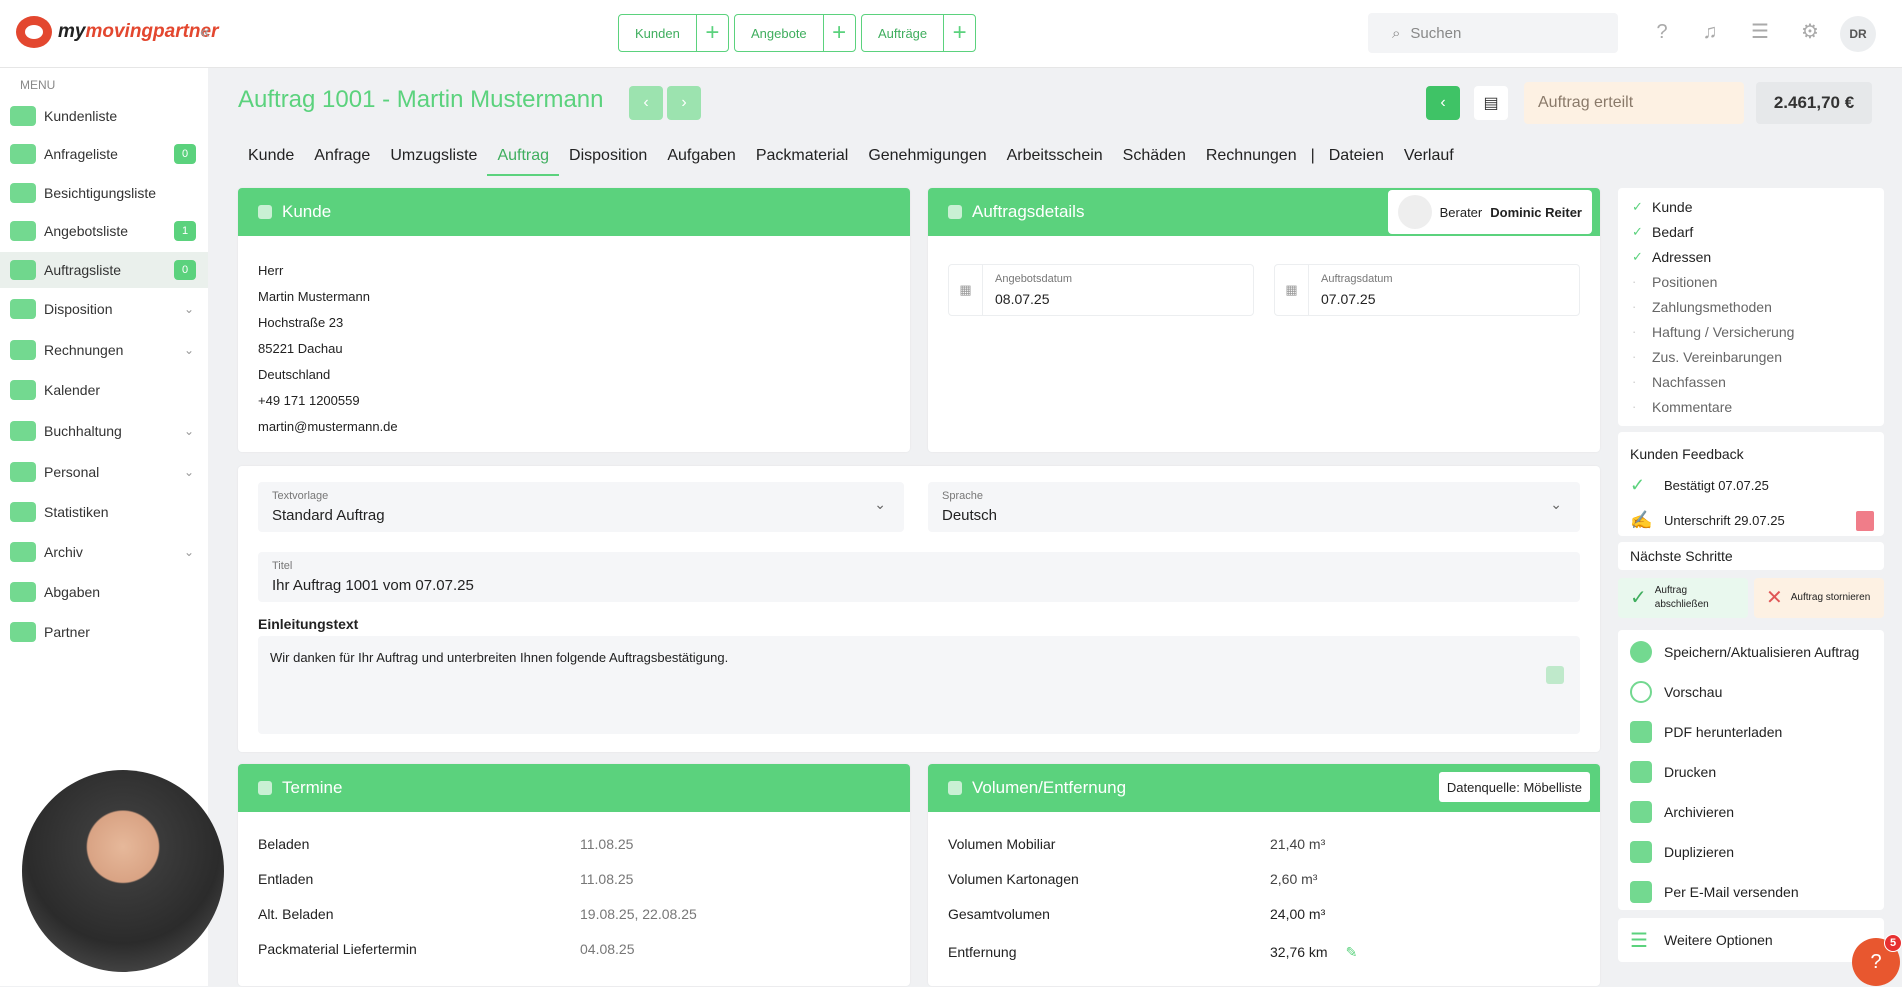  What do you see at coordinates (1493, 33) in the screenshot?
I see `search-input: ⌕ Suchen` at bounding box center [1493, 33].